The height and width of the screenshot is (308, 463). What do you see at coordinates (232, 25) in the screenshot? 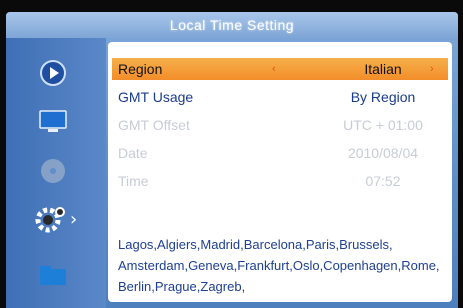
I see `page-title: Local Time Setting` at bounding box center [232, 25].